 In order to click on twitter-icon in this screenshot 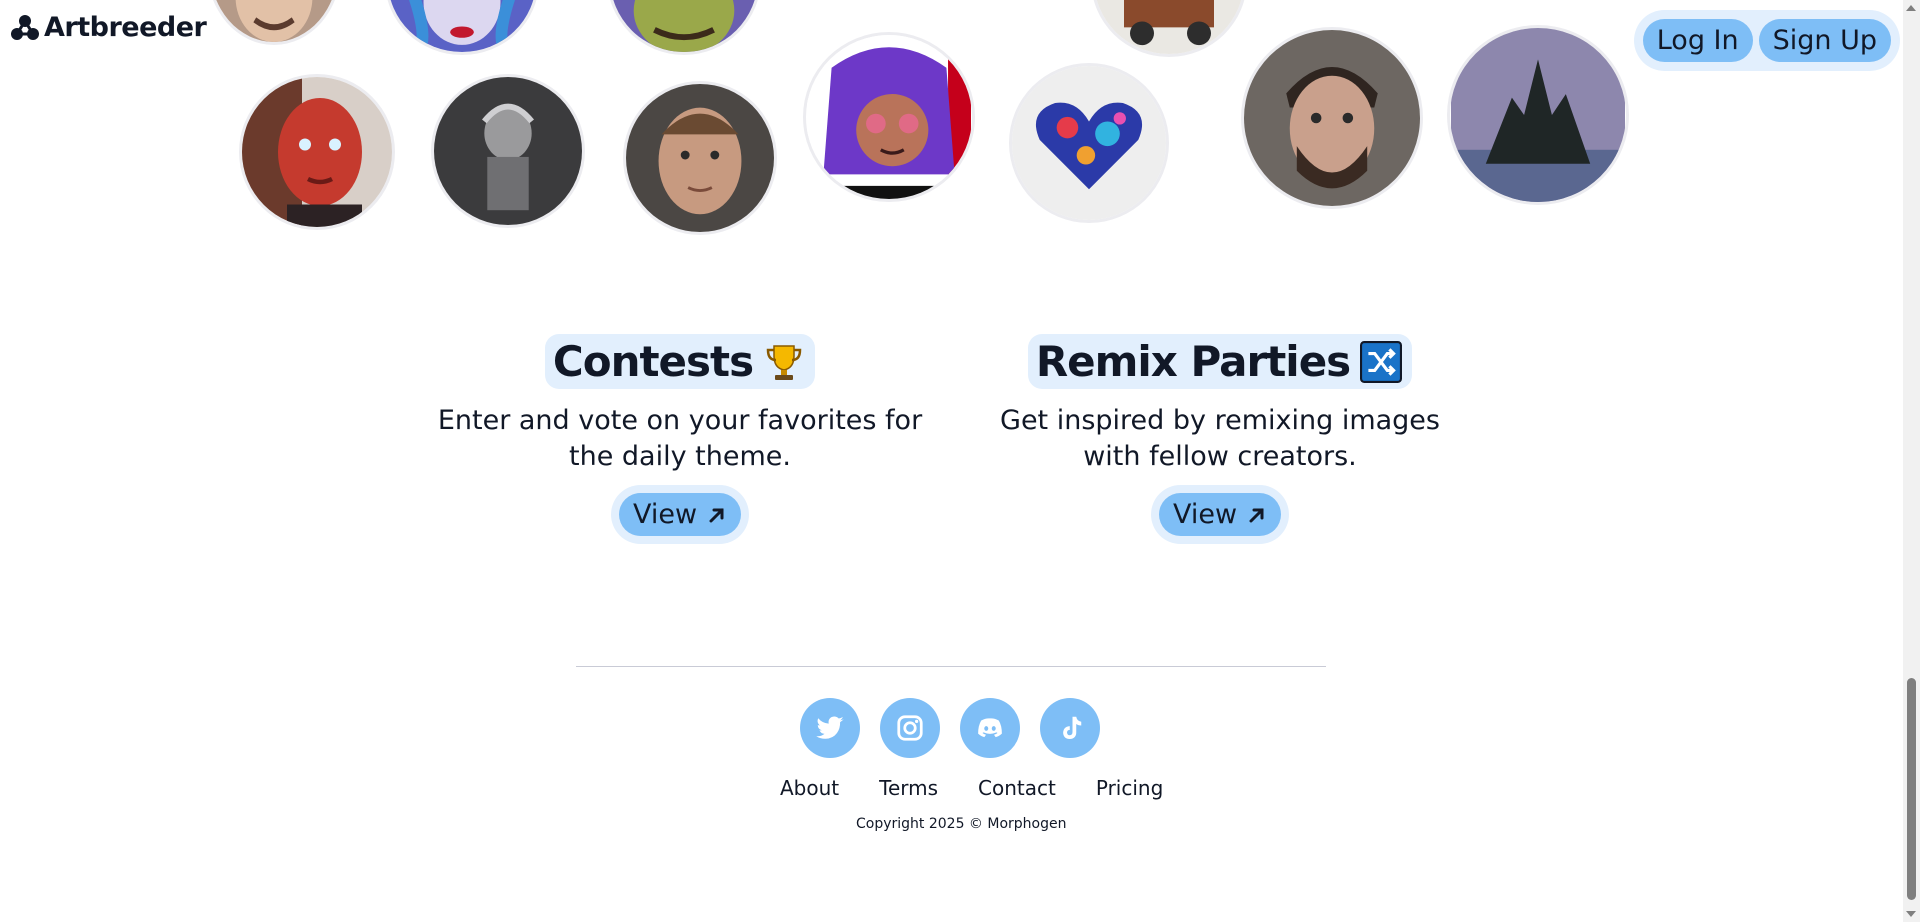, I will do `click(830, 727)`.